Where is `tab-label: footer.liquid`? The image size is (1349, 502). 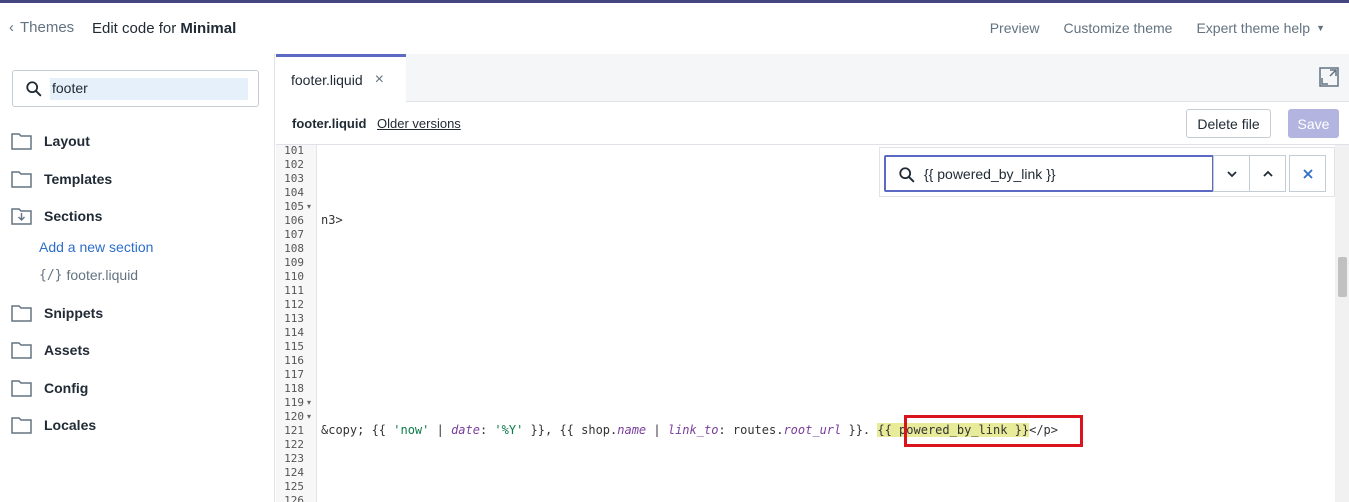 tab-label: footer.liquid is located at coordinates (327, 79).